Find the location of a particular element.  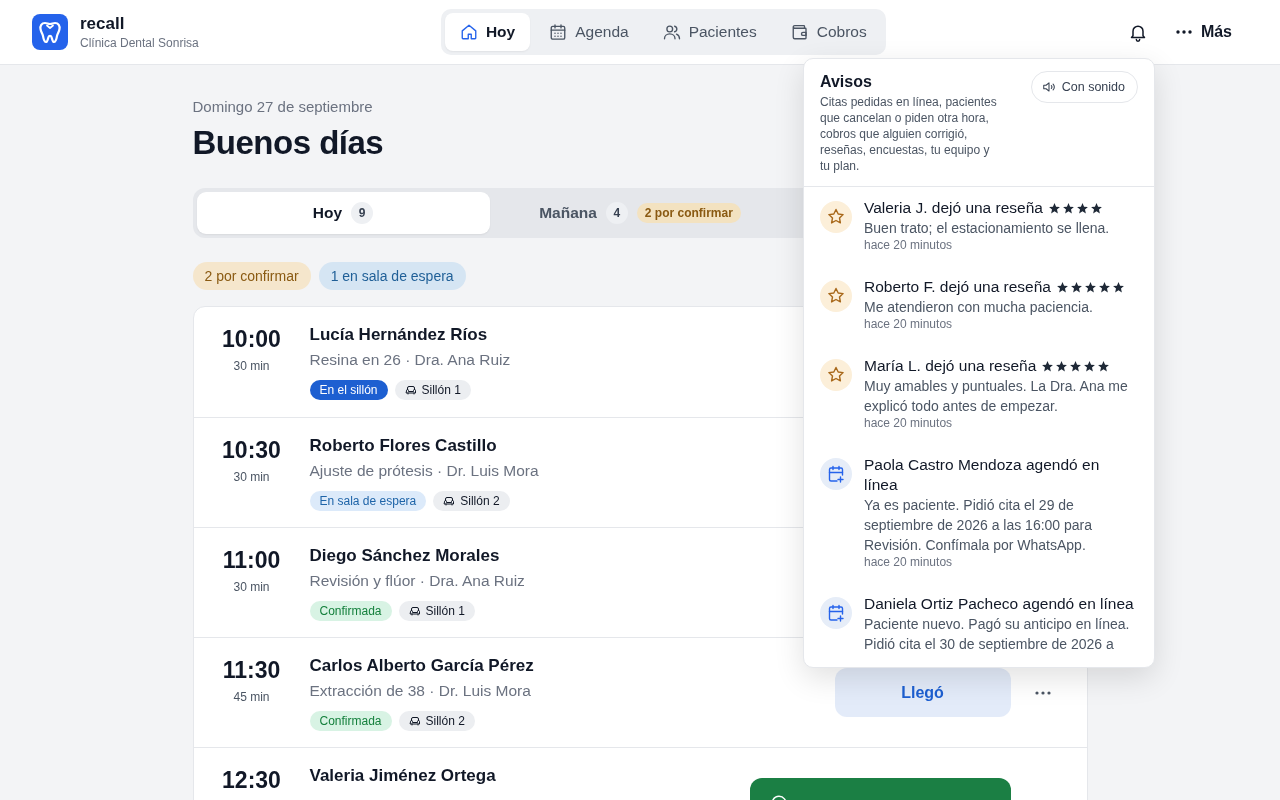

appointment-time: 11:00 is located at coordinates (251, 560).